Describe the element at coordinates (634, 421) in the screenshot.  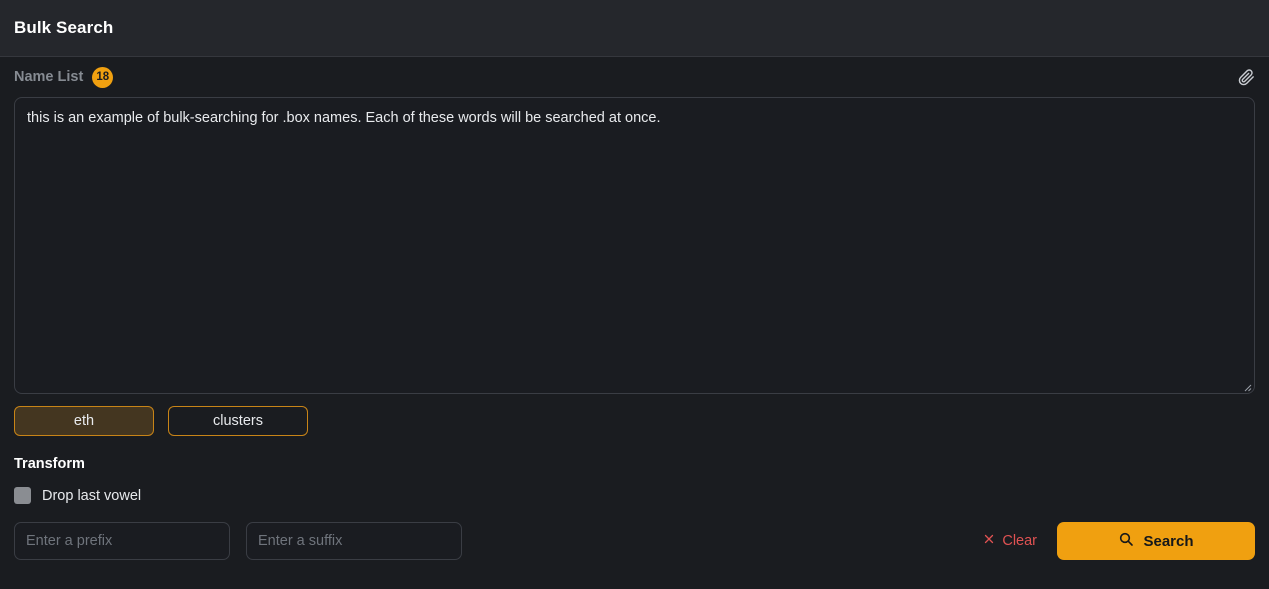
I see `tld-chip-group: eth clusters` at that location.